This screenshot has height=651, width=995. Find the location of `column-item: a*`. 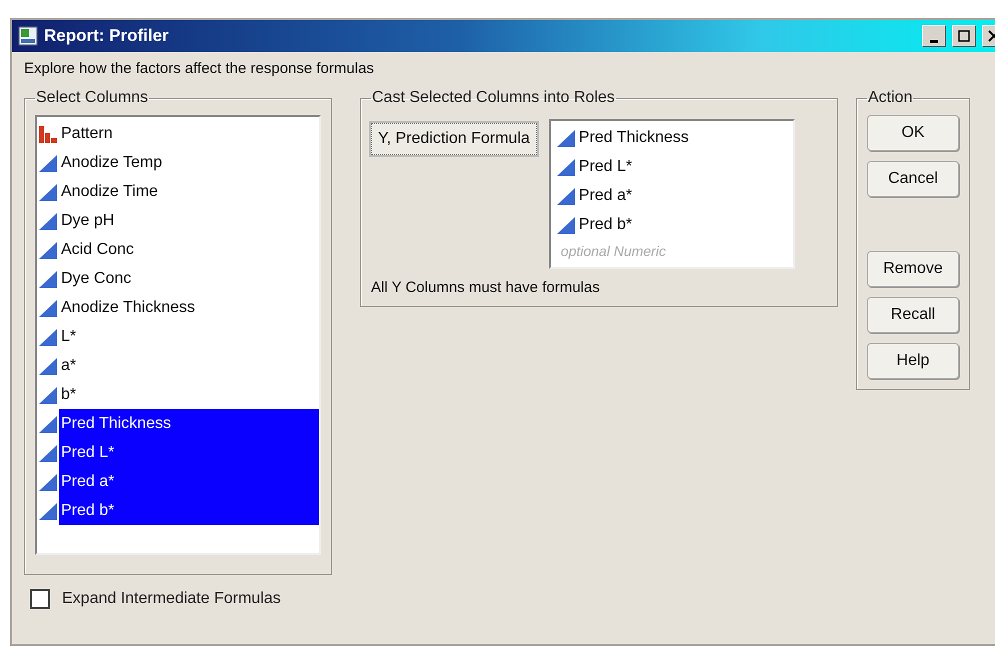

column-item: a* is located at coordinates (67, 365).